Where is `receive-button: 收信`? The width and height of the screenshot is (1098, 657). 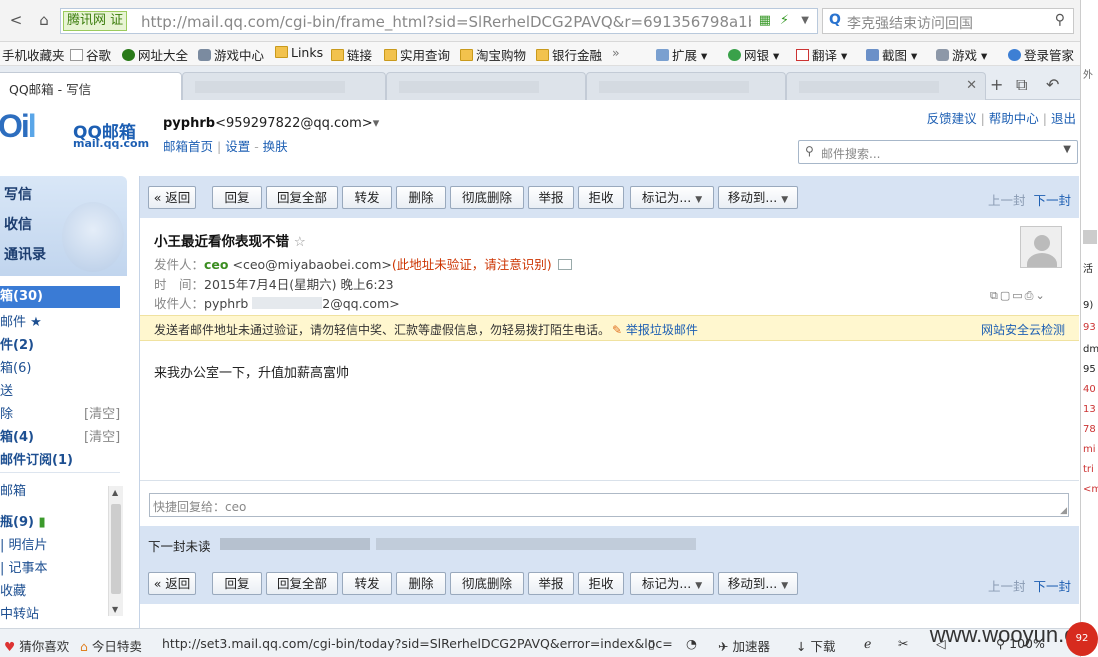
receive-button: 收信 is located at coordinates (18, 224).